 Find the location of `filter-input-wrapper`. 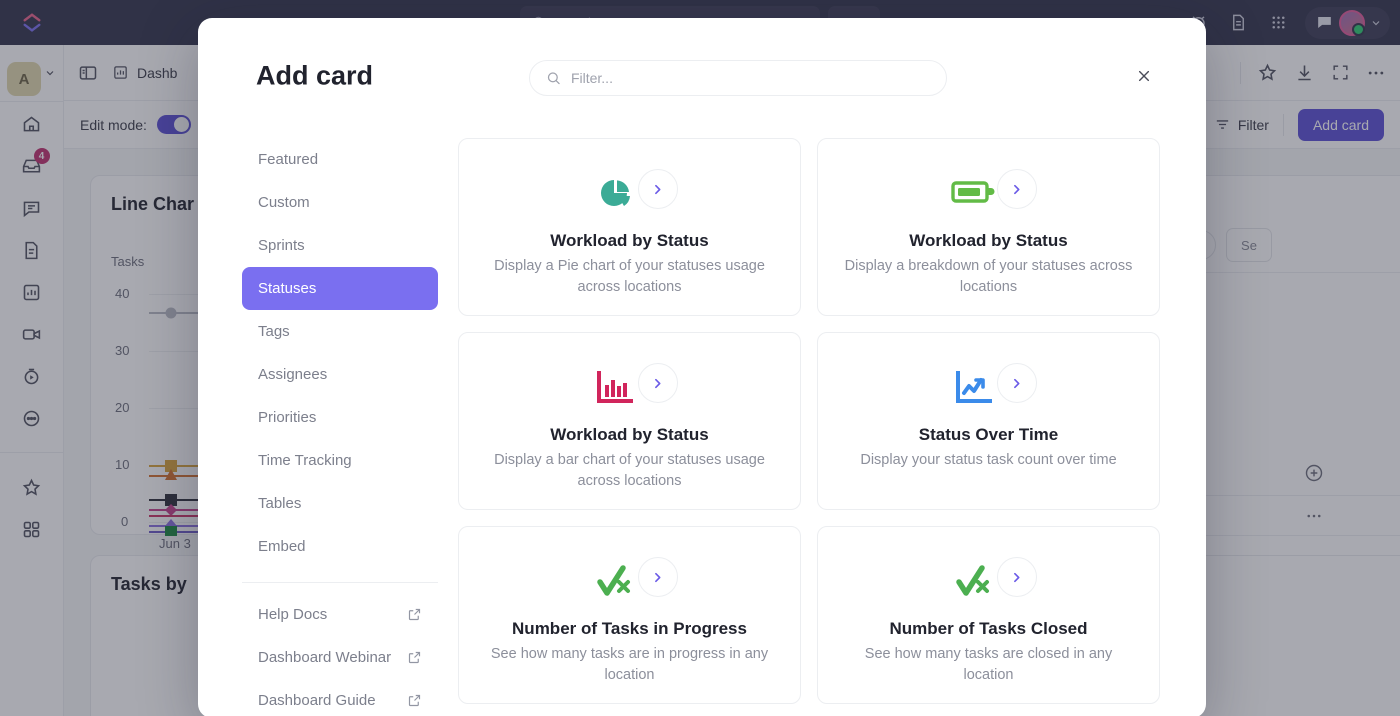

filter-input-wrapper is located at coordinates (738, 78).